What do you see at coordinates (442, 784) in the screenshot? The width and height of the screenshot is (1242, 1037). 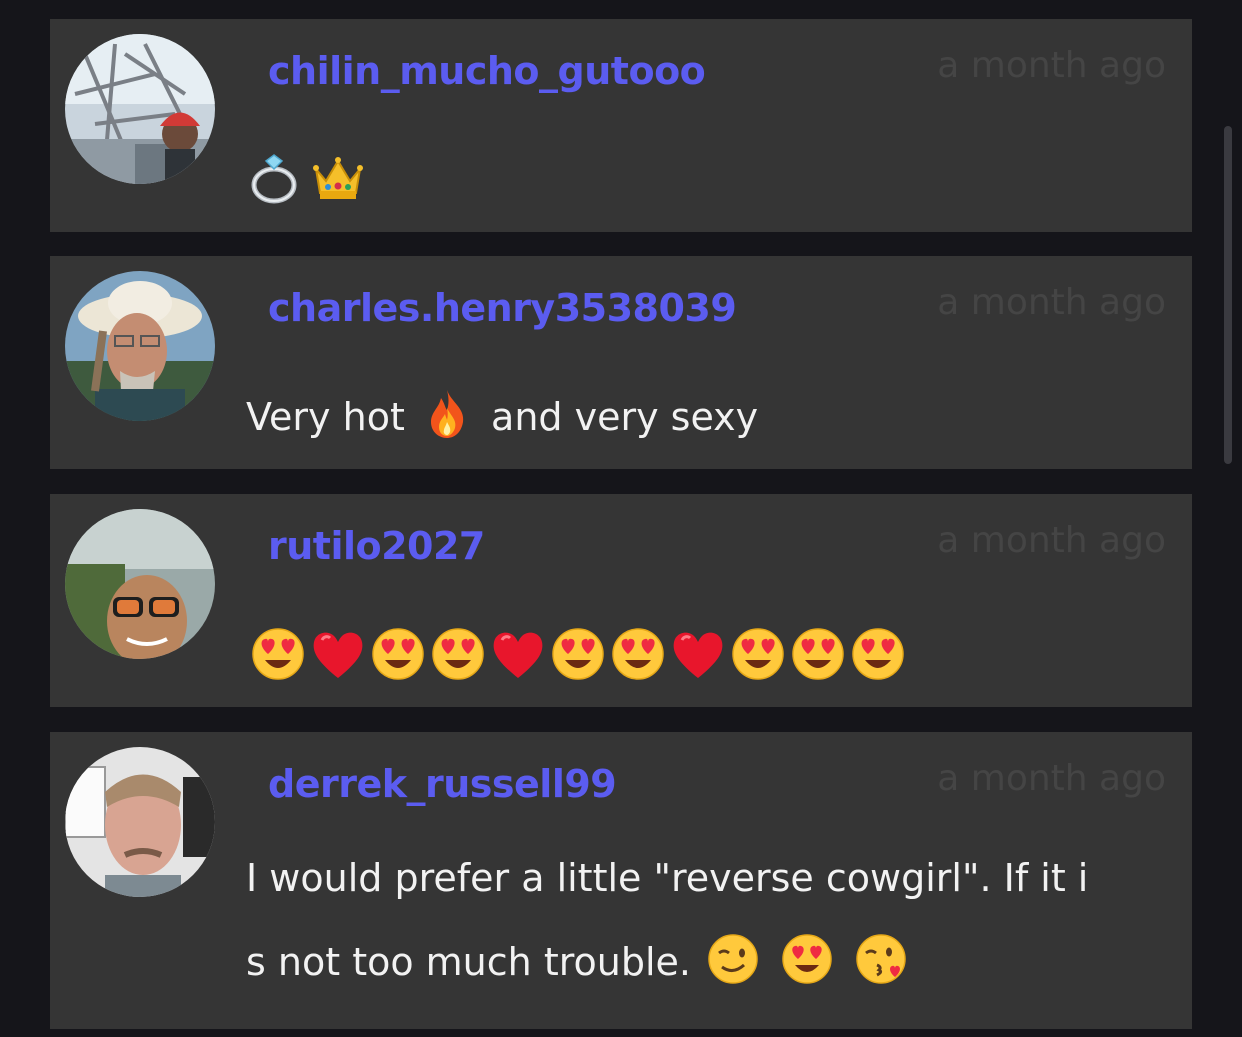 I see `username: derrek_russell99` at bounding box center [442, 784].